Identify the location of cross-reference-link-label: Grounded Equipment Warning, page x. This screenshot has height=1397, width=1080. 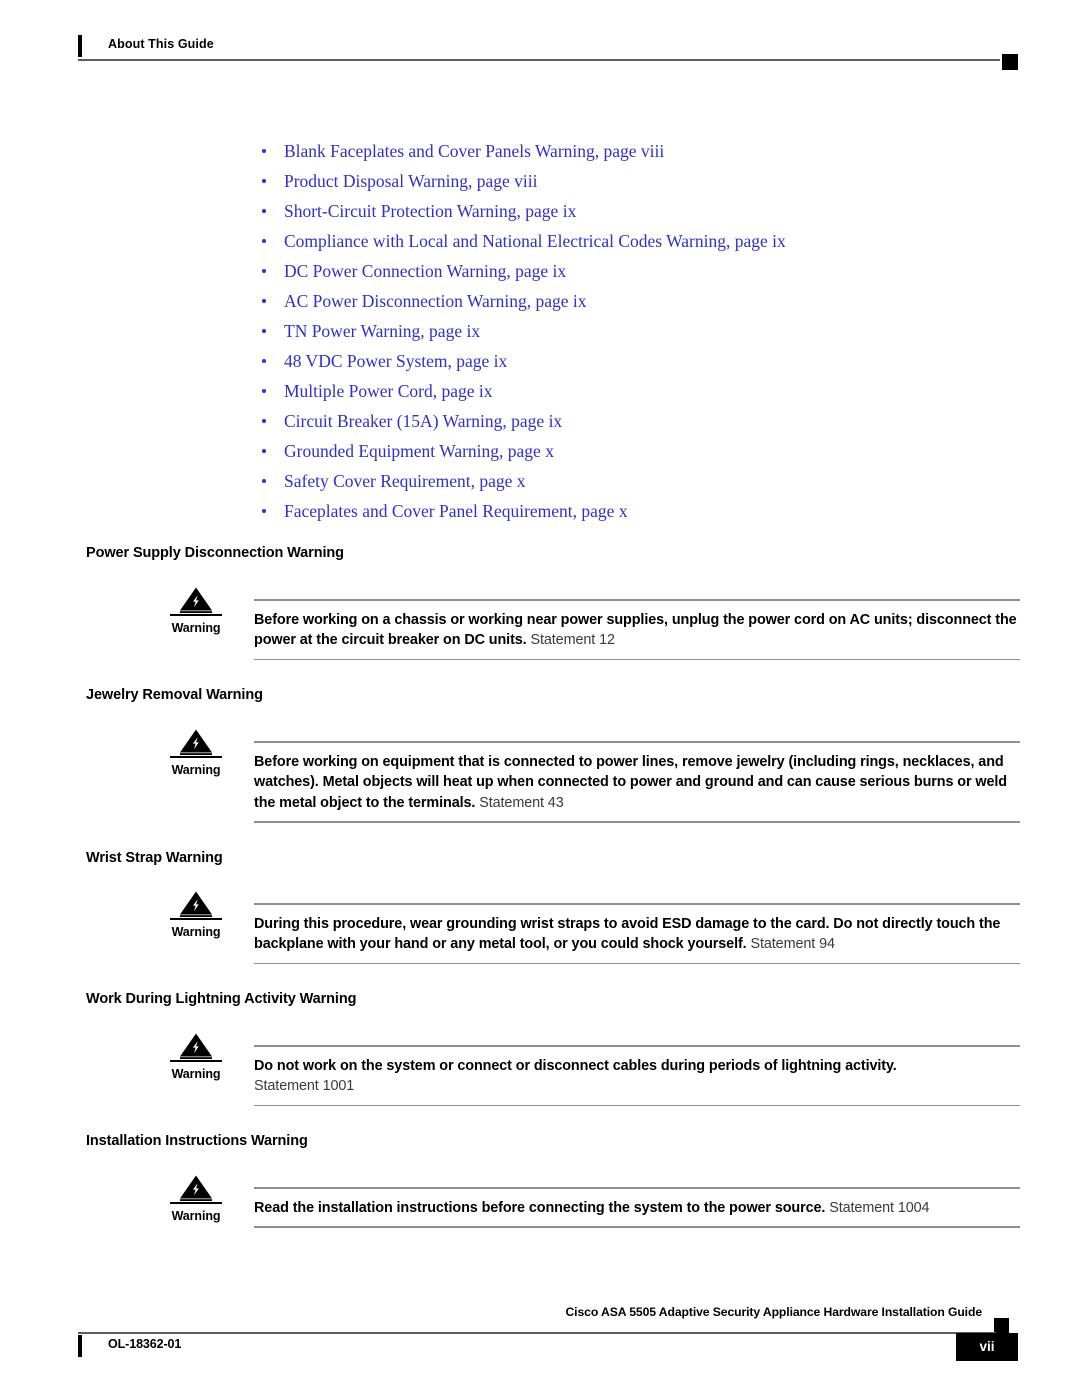
(419, 451).